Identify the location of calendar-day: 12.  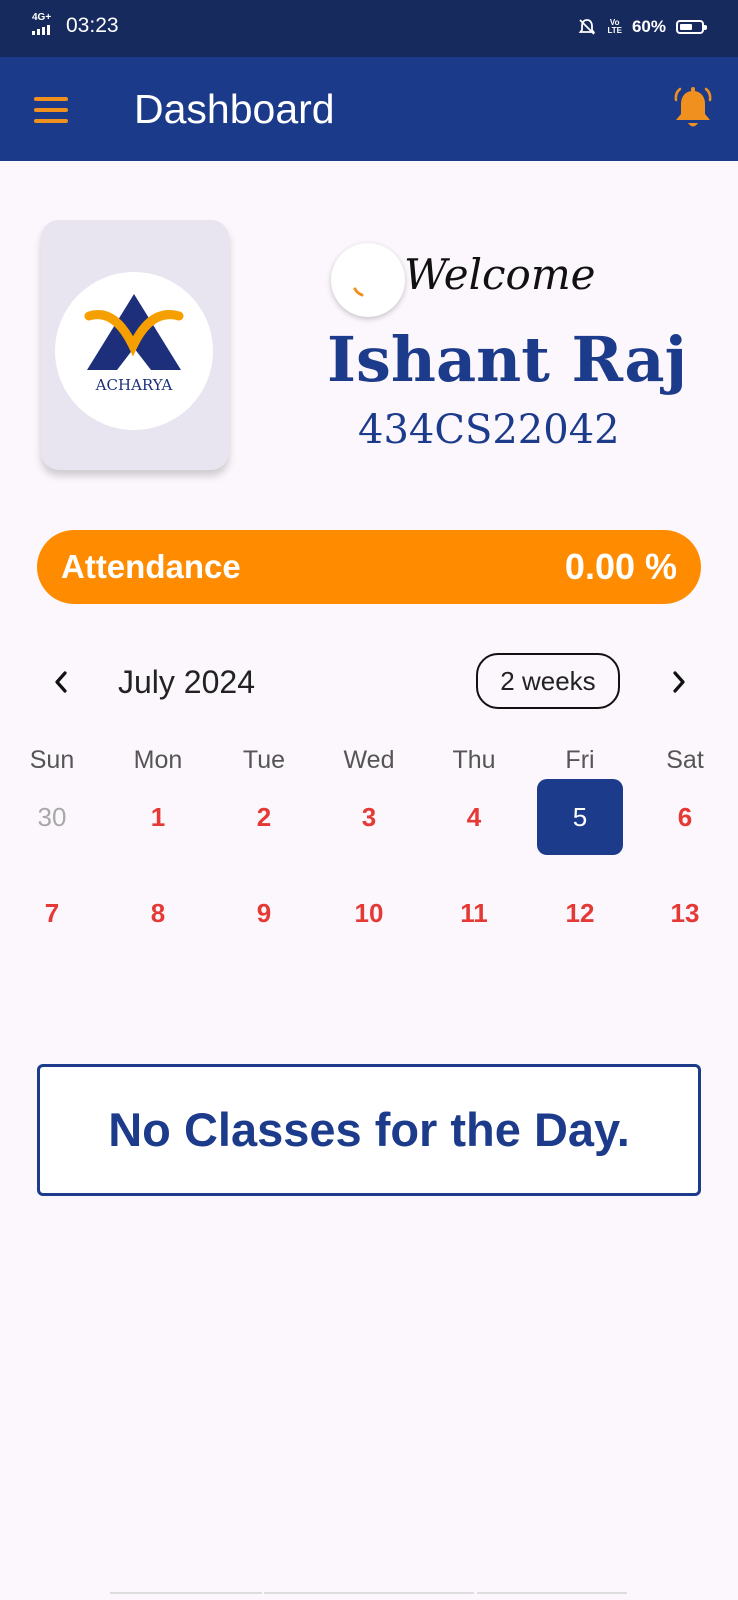
(580, 913).